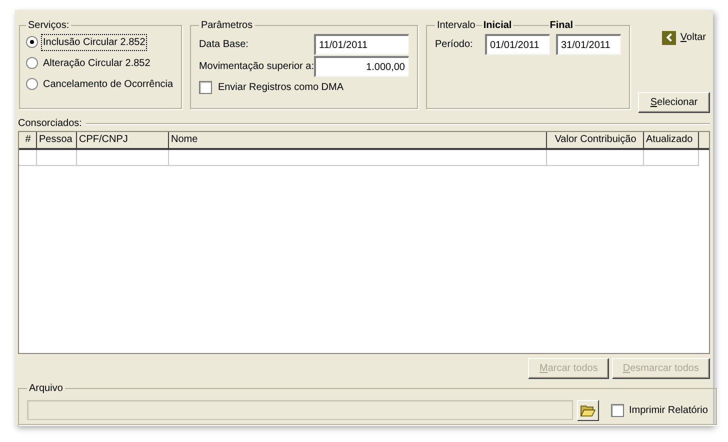 This screenshot has height=442, width=728. I want to click on checkbox-label: Enviar Registros como DMA, so click(281, 88).